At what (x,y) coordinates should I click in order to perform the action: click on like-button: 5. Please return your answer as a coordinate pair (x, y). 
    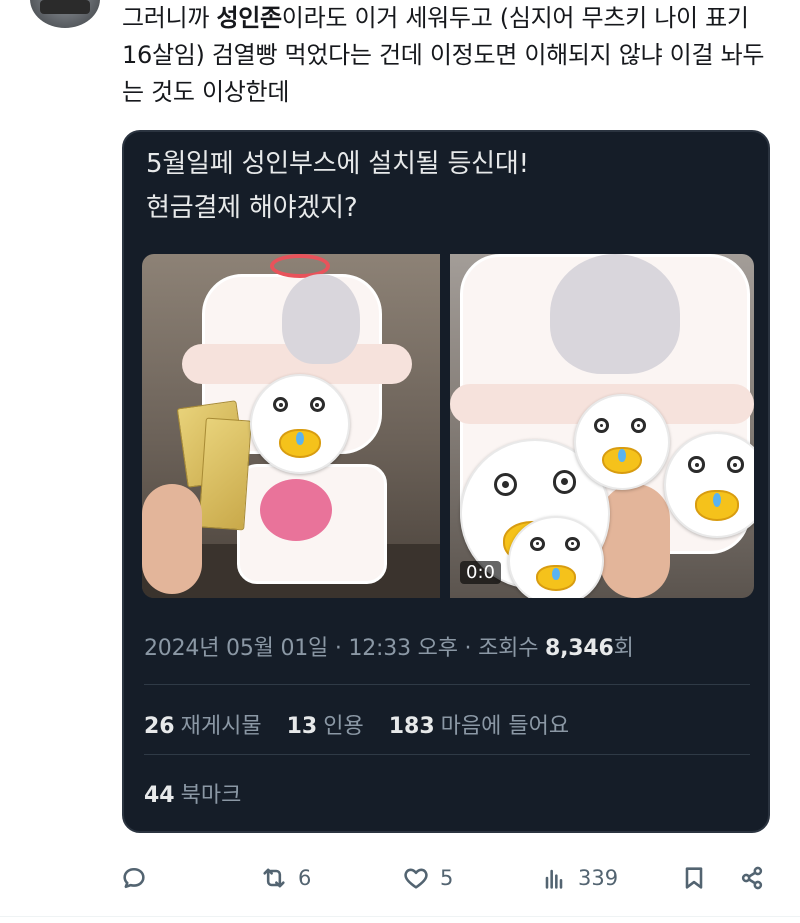
    Looking at the image, I should click on (427, 878).